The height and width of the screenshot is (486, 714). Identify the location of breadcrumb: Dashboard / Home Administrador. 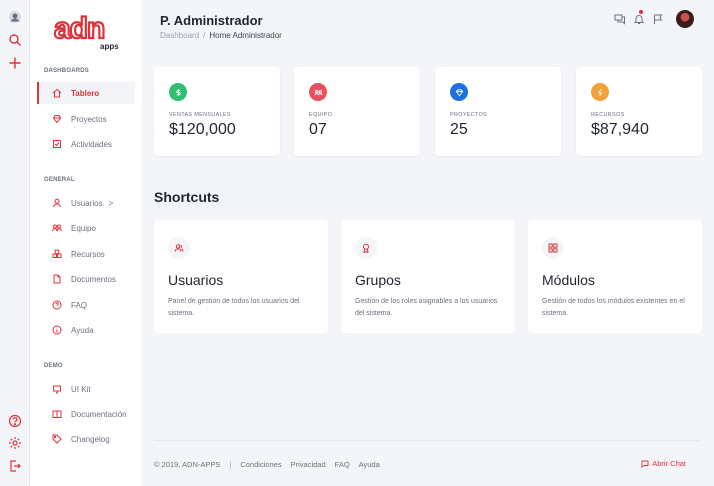
(221, 35).